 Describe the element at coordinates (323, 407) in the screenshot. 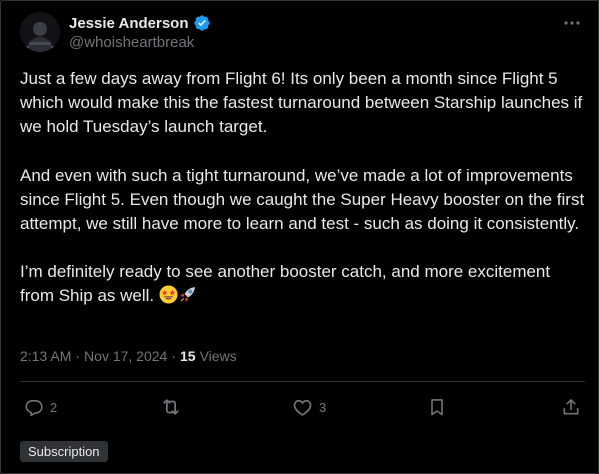

I see `like-count: 3` at that location.